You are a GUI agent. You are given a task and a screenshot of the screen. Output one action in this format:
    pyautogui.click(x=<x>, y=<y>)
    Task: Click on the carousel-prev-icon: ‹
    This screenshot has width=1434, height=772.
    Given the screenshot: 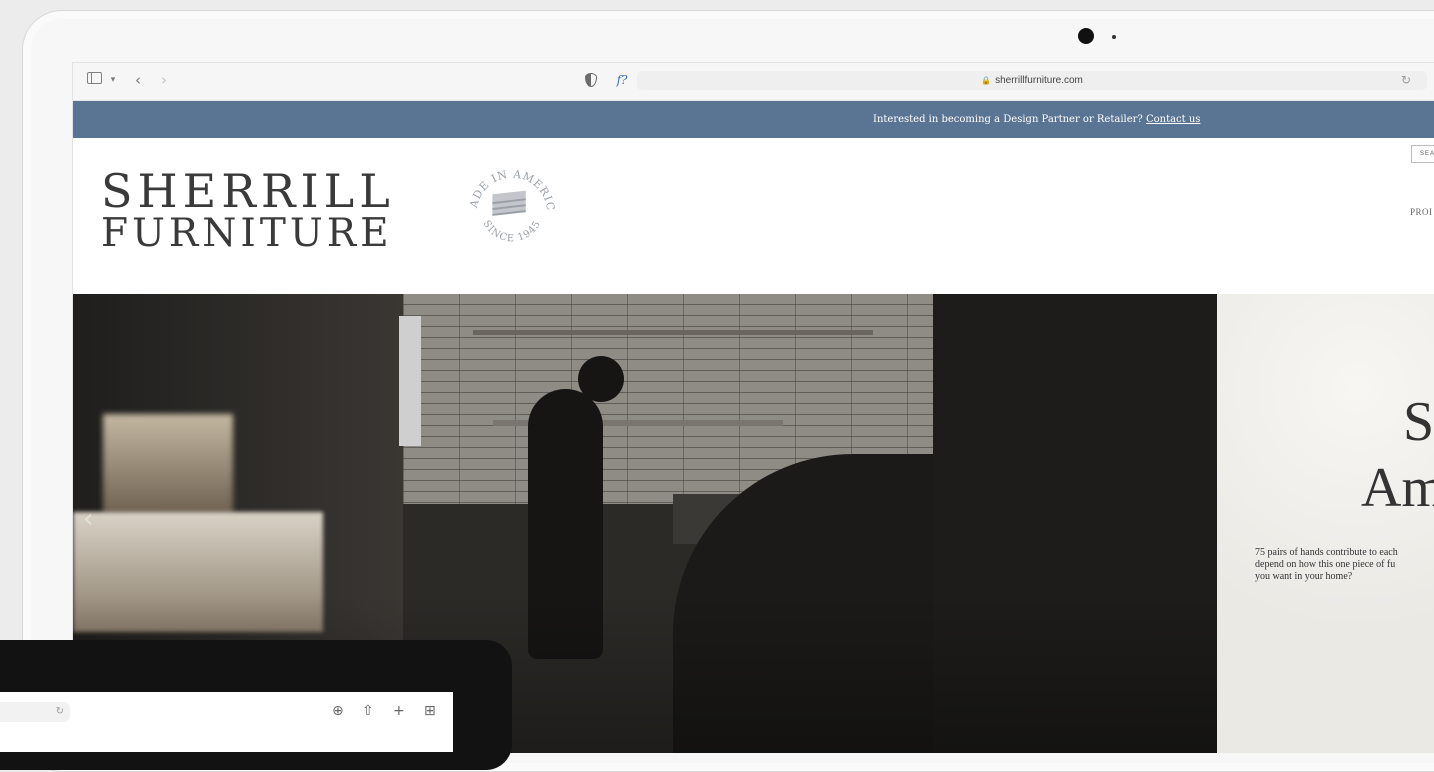 What is the action you would take?
    pyautogui.click(x=88, y=519)
    